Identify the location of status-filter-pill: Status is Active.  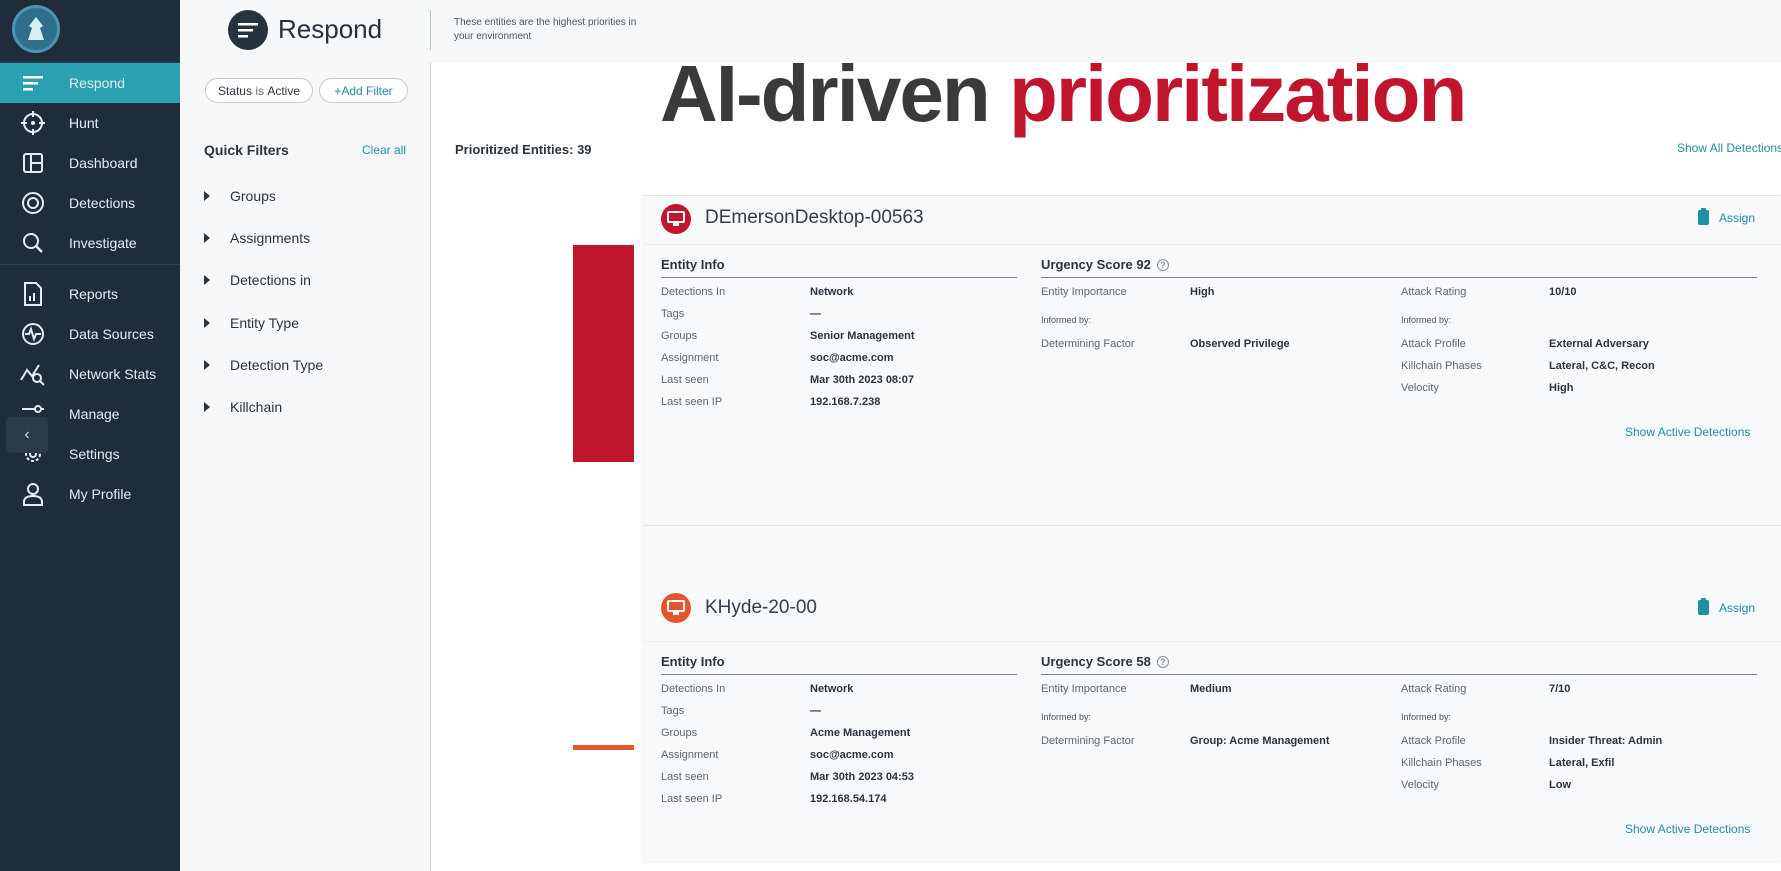
(259, 90).